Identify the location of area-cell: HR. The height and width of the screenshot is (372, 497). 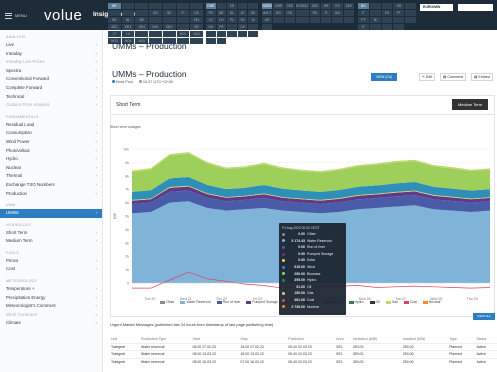
(326, 6).